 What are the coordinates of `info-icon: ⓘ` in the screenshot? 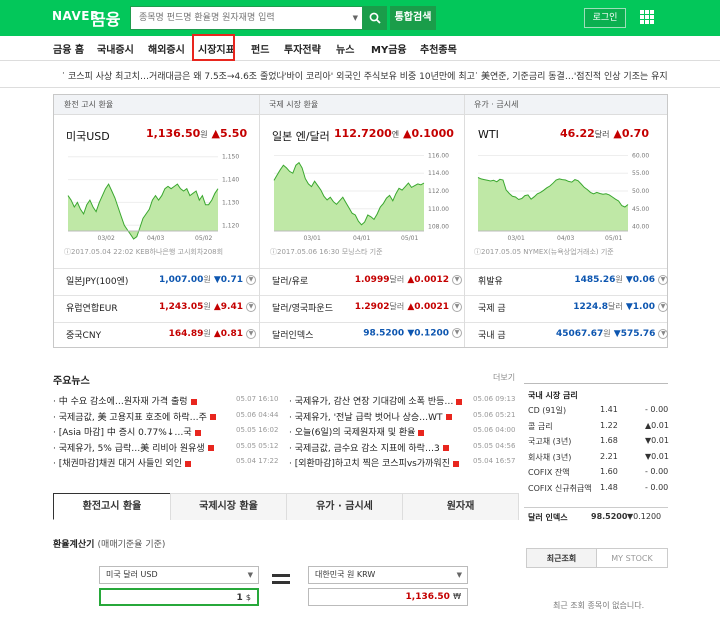 It's located at (67, 252).